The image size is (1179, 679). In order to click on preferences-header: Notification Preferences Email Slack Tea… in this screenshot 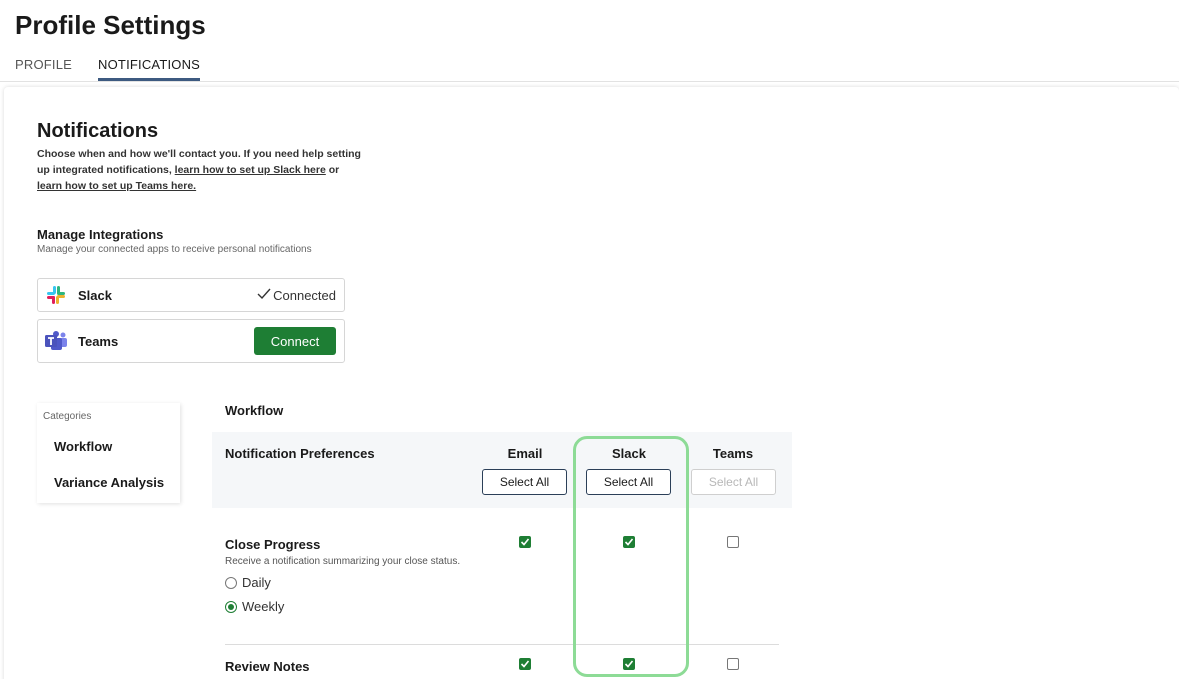, I will do `click(502, 470)`.